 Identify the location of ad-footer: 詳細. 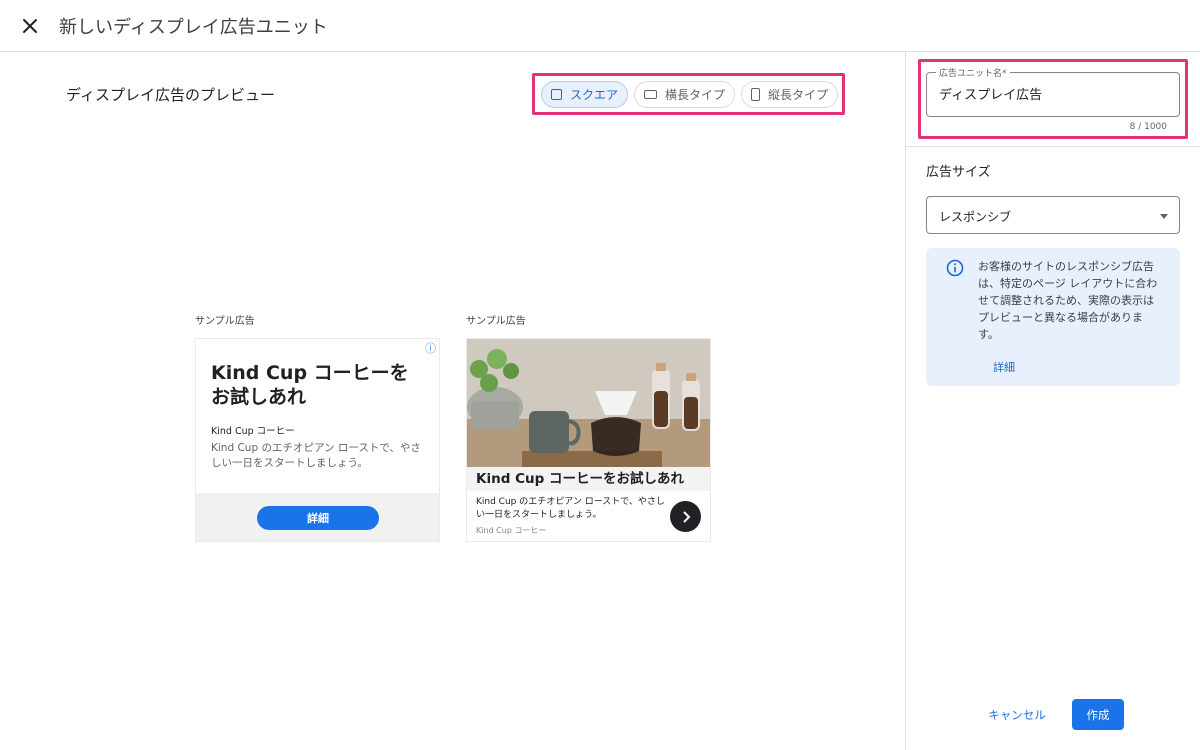
(317, 517).